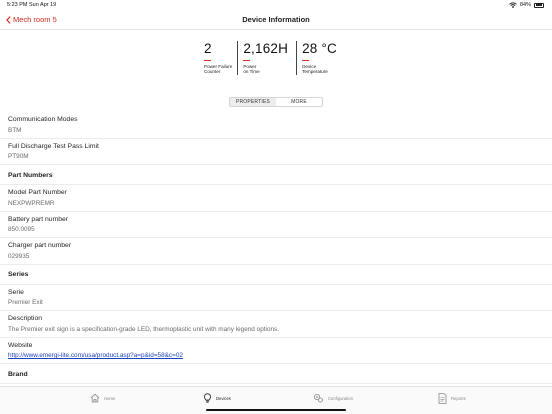 This screenshot has width=552, height=414. Describe the element at coordinates (276, 409) in the screenshot. I see `home-indicator` at that location.